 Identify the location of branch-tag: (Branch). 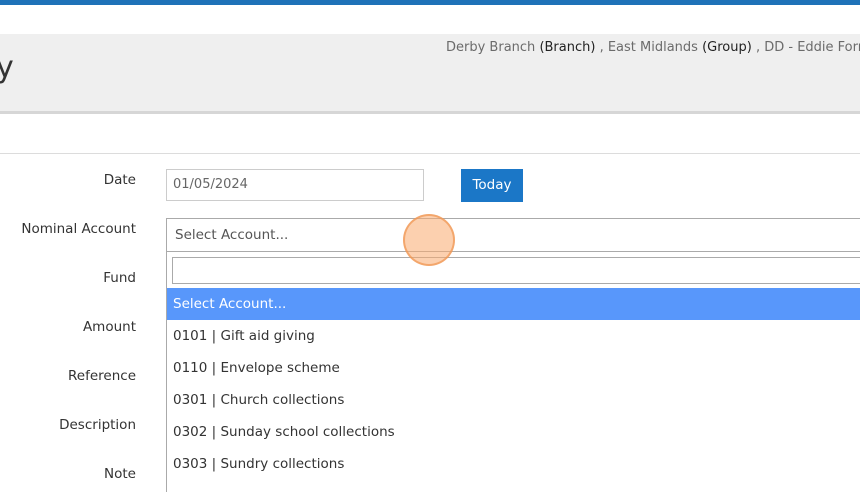
(567, 47).